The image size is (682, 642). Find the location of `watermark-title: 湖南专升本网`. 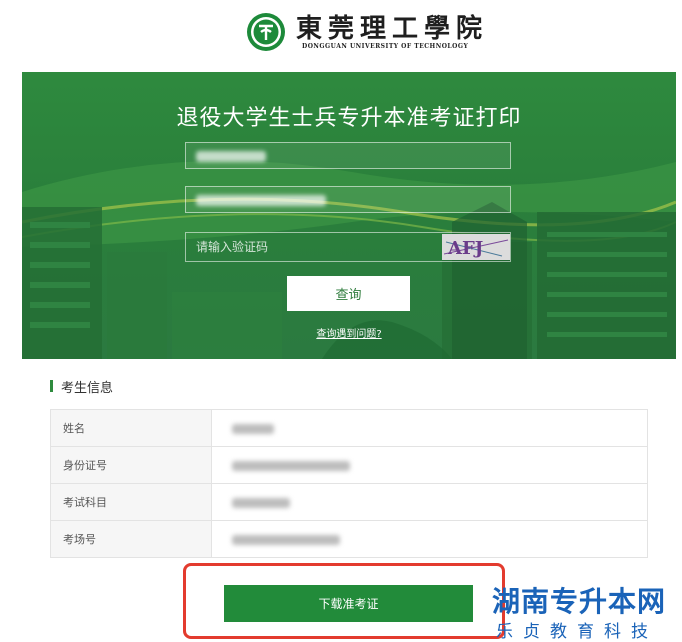

watermark-title: 湖南专升本网 is located at coordinates (579, 601).